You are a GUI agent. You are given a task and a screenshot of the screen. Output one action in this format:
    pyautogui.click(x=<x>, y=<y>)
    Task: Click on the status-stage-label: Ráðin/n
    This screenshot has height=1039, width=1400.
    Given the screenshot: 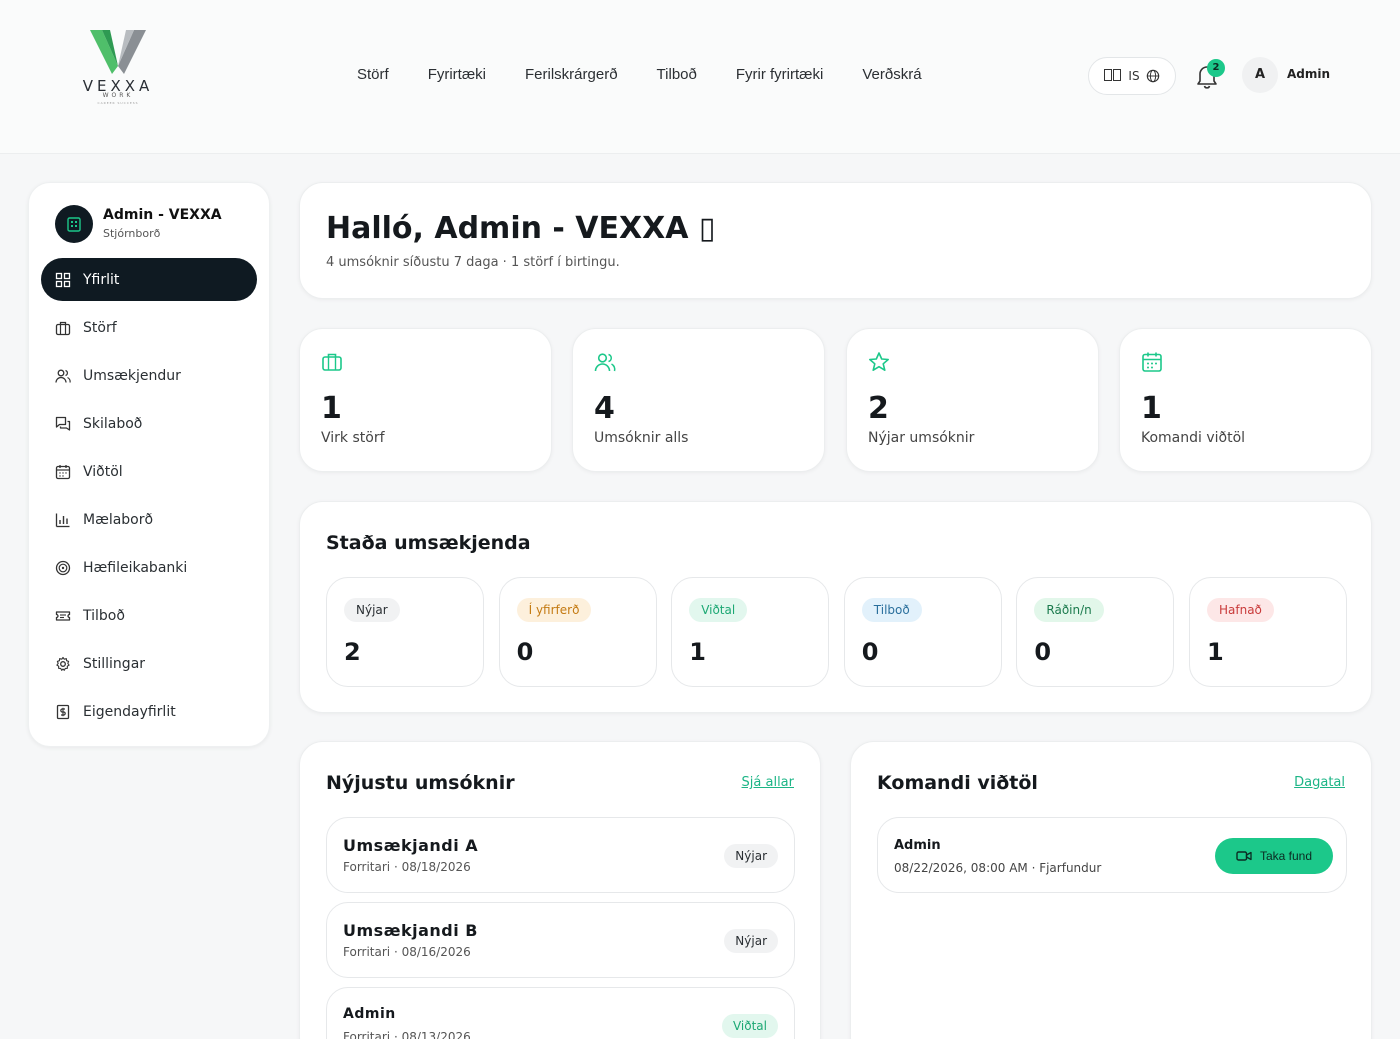 What is the action you would take?
    pyautogui.click(x=1069, y=610)
    